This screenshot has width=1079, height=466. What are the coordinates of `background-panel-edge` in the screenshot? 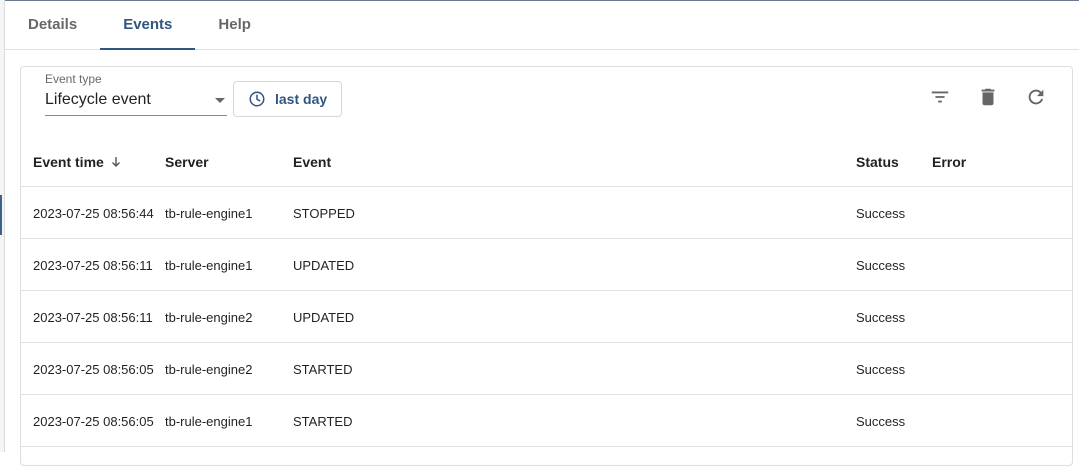 It's located at (2, 226).